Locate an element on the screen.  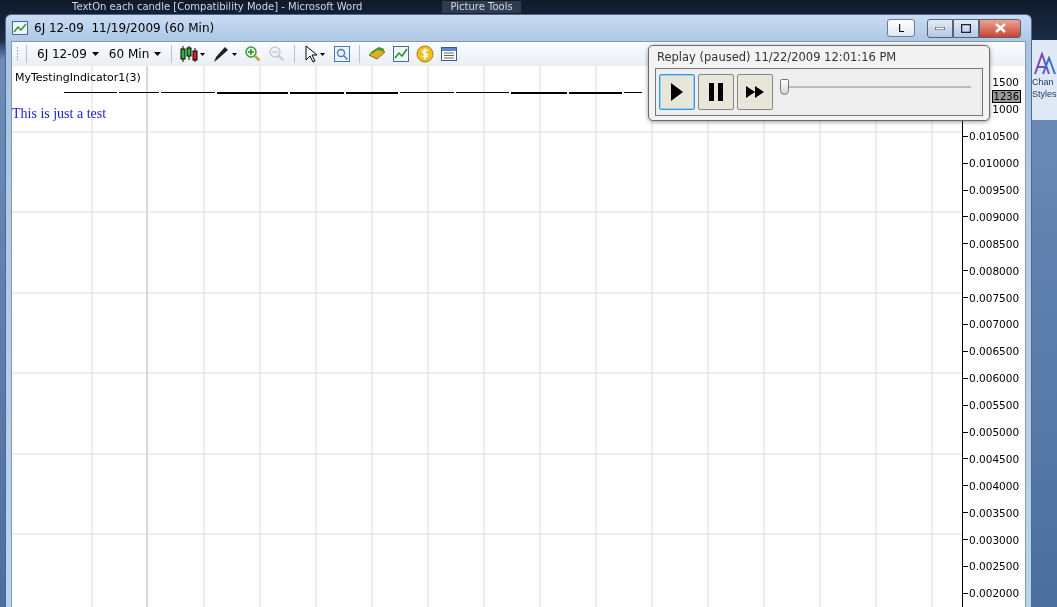
zoom-box-button is located at coordinates (342, 54).